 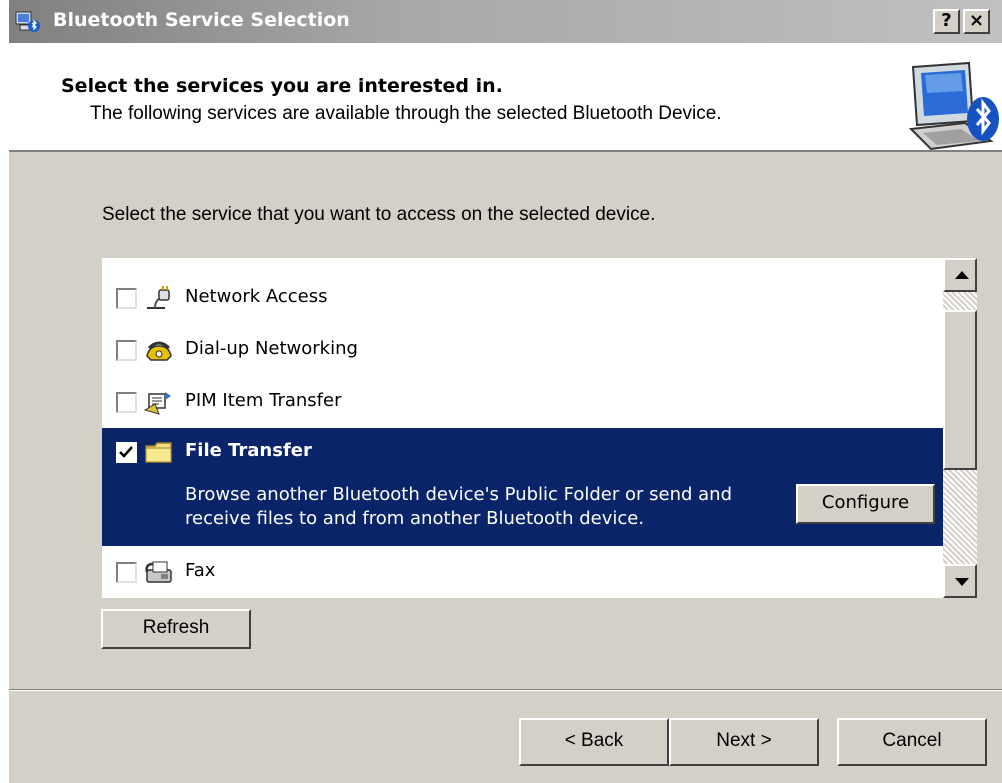 I want to click on scroll-down-button, so click(x=960, y=581).